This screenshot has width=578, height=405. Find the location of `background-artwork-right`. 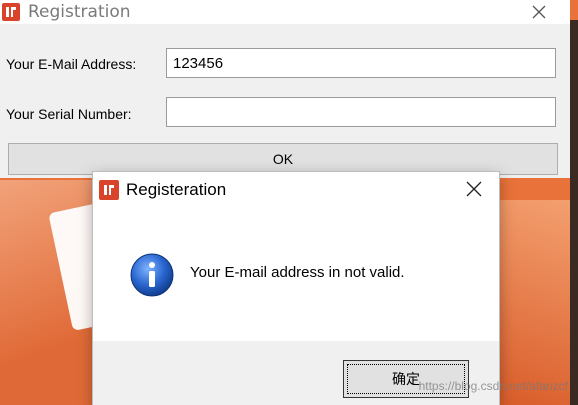

background-artwork-right is located at coordinates (539, 302).